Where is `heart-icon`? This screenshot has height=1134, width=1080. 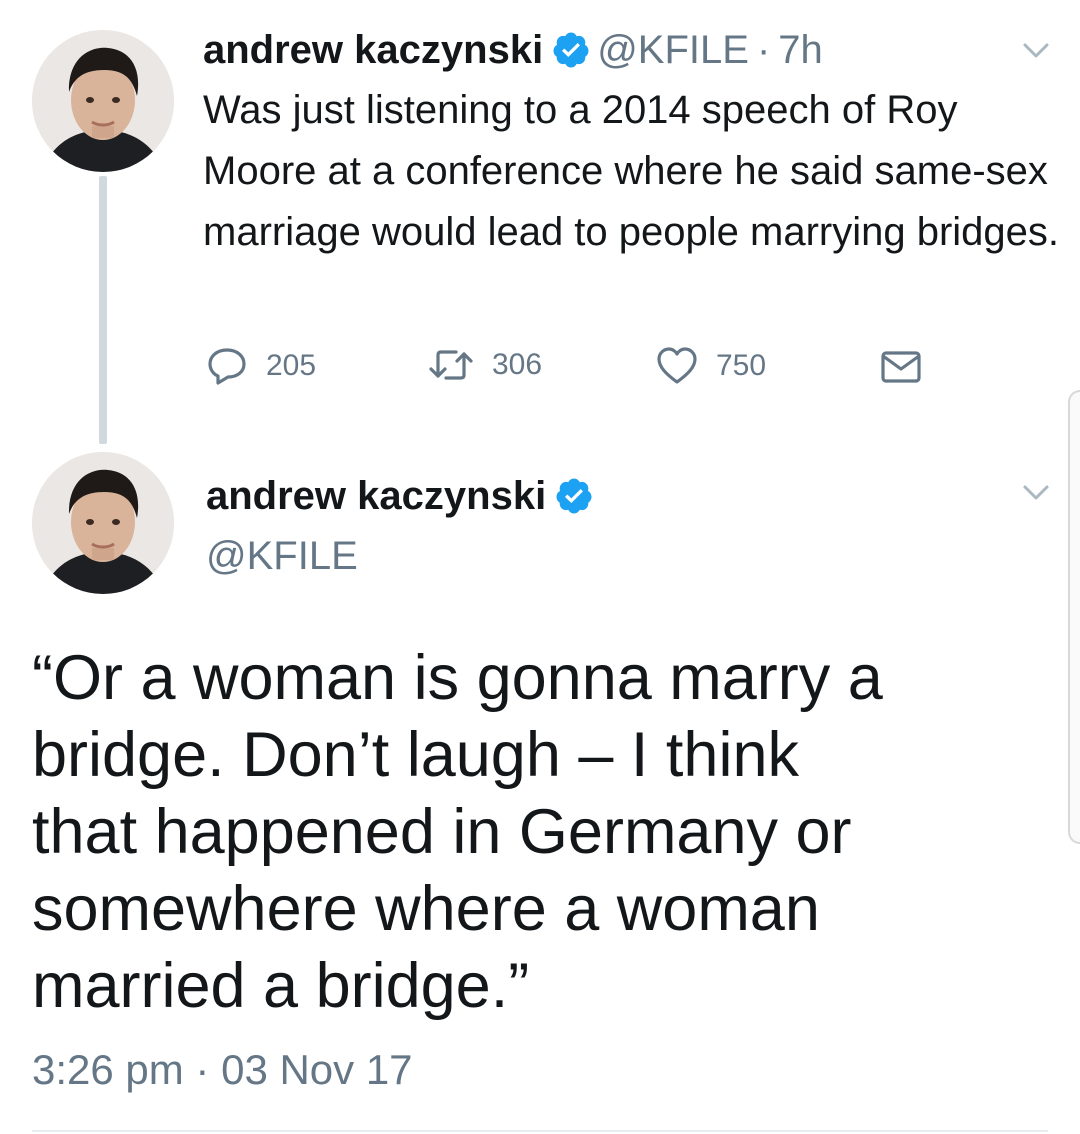 heart-icon is located at coordinates (677, 365).